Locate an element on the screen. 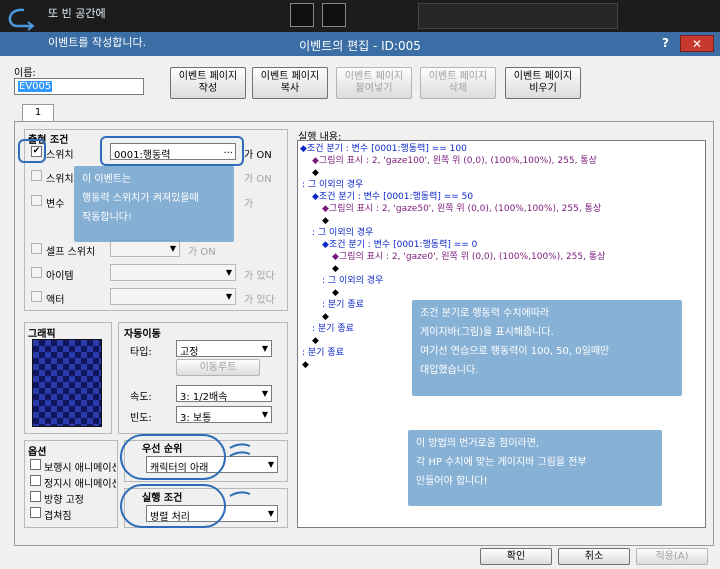  highlight-trigger is located at coordinates (173, 506).